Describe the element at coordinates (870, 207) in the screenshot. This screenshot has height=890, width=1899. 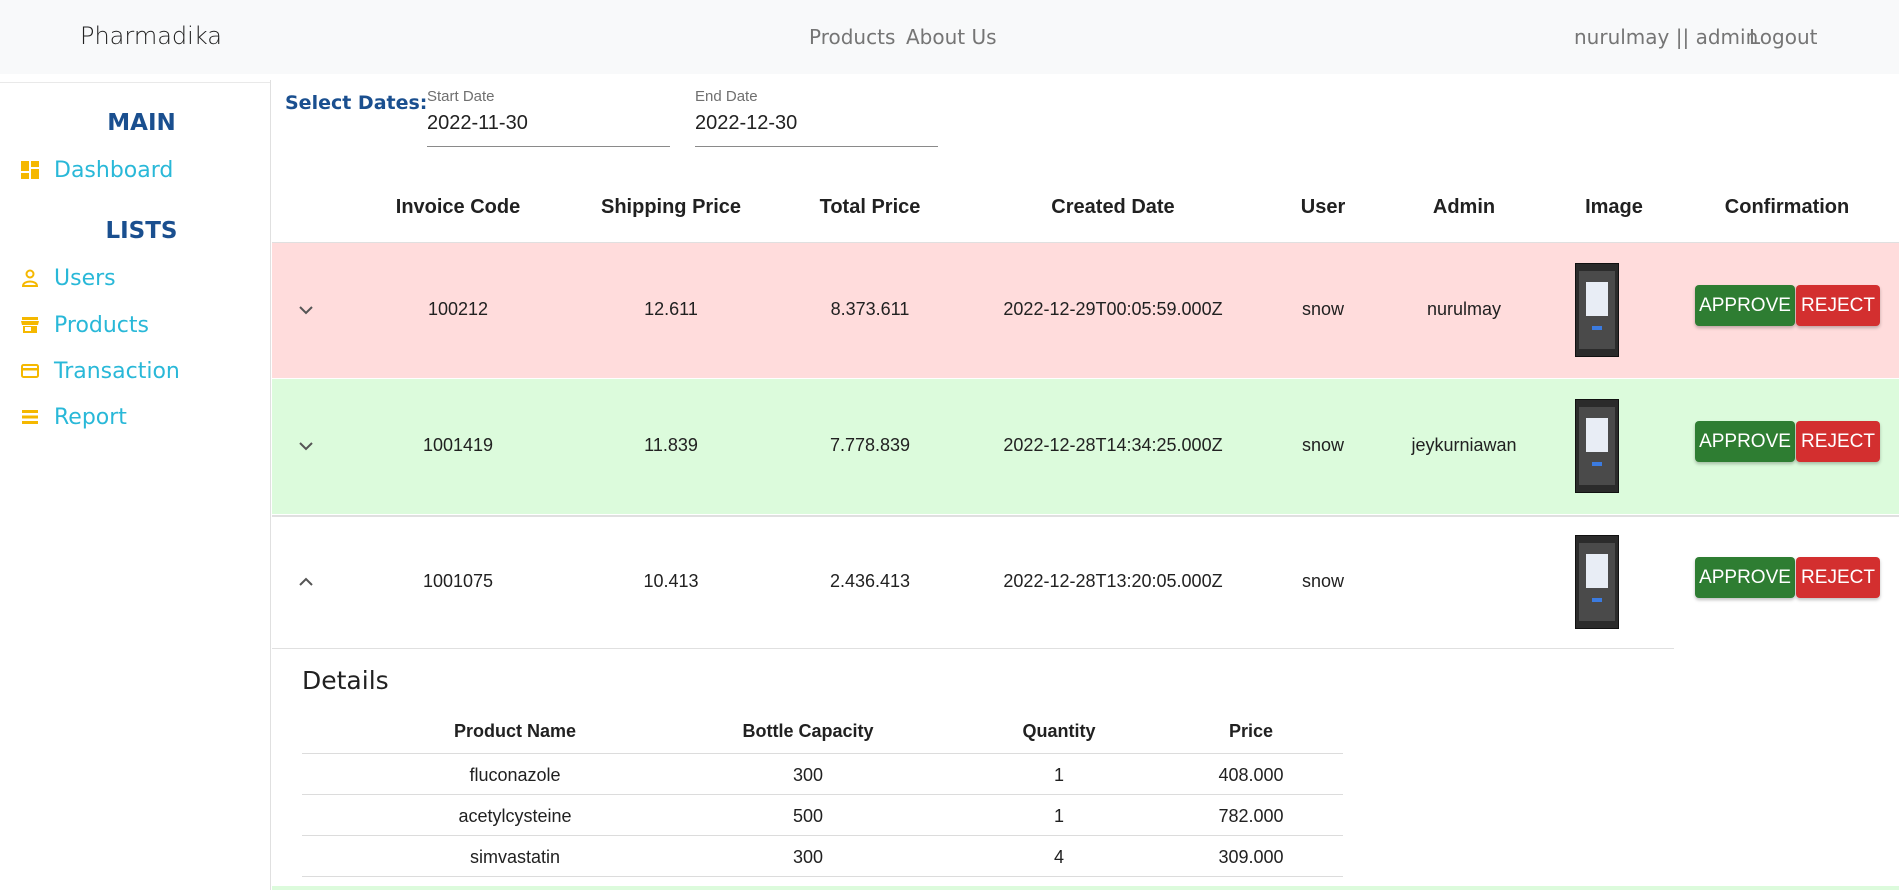
I see `header-total-price: Total Price` at that location.